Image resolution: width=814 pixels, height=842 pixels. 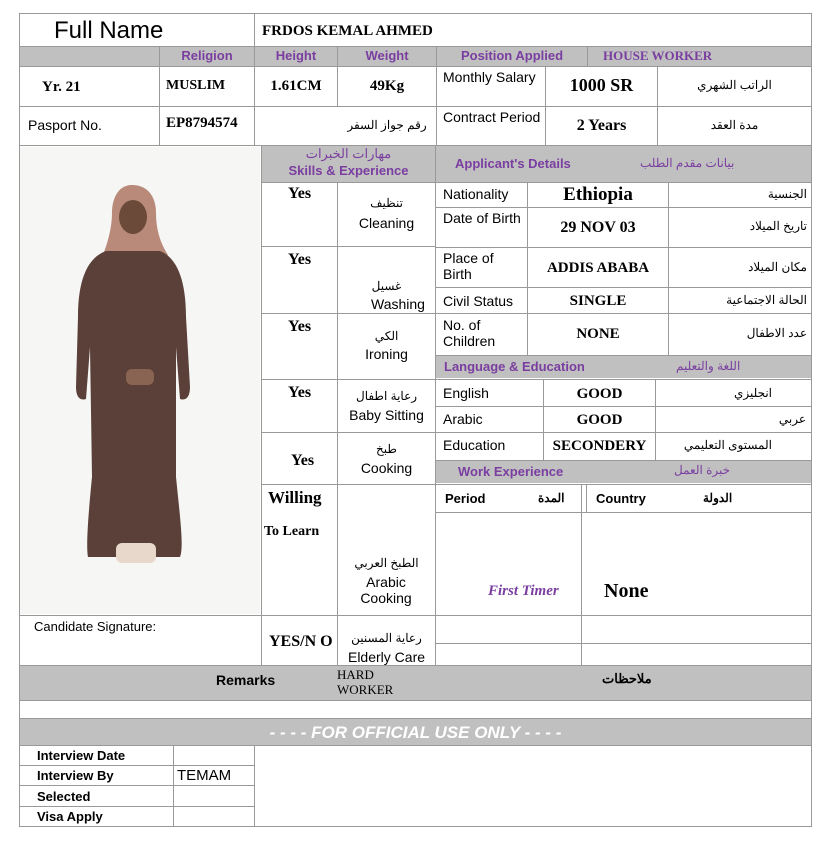 I want to click on remarks-label: Remarks, so click(x=246, y=680).